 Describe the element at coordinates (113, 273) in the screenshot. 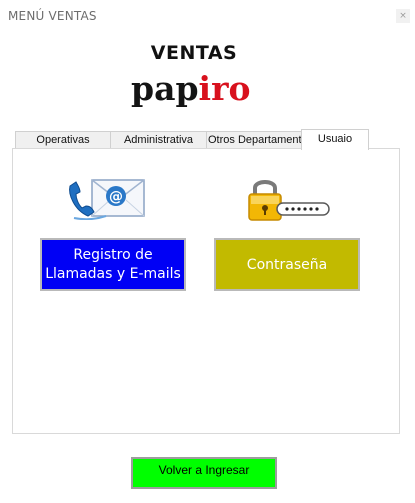

I see `register-button-line2: Llamadas y E-mails` at that location.